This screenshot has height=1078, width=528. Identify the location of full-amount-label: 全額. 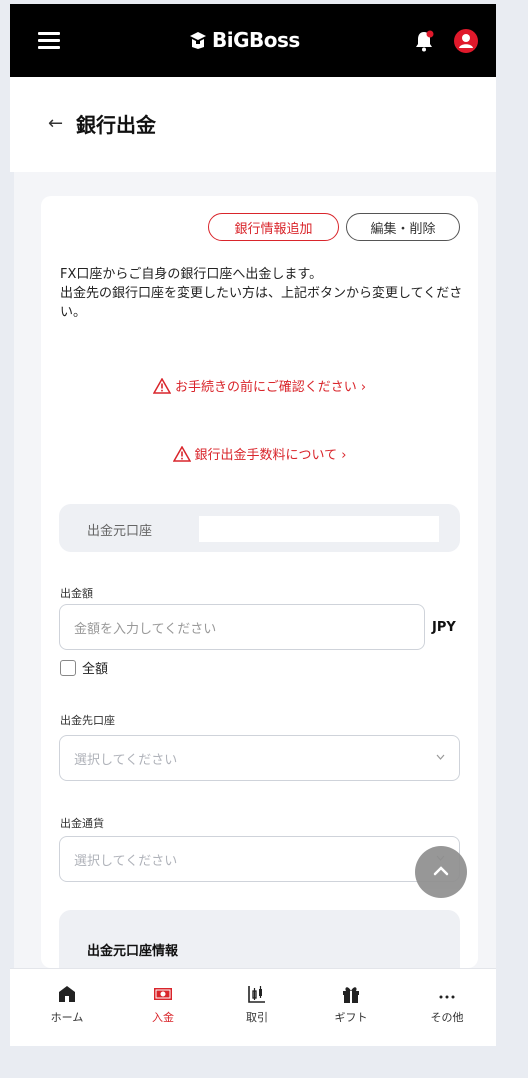
(95, 669).